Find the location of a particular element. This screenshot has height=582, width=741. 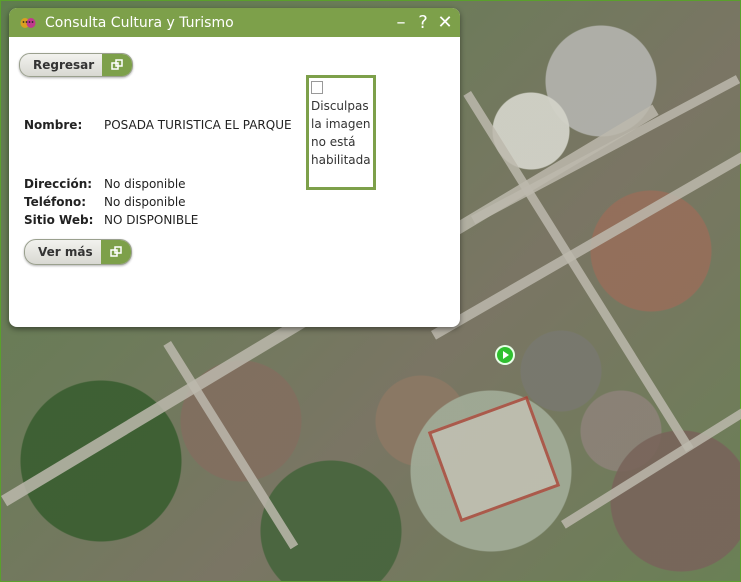

telefono-label: Teléfono: is located at coordinates (55, 202).